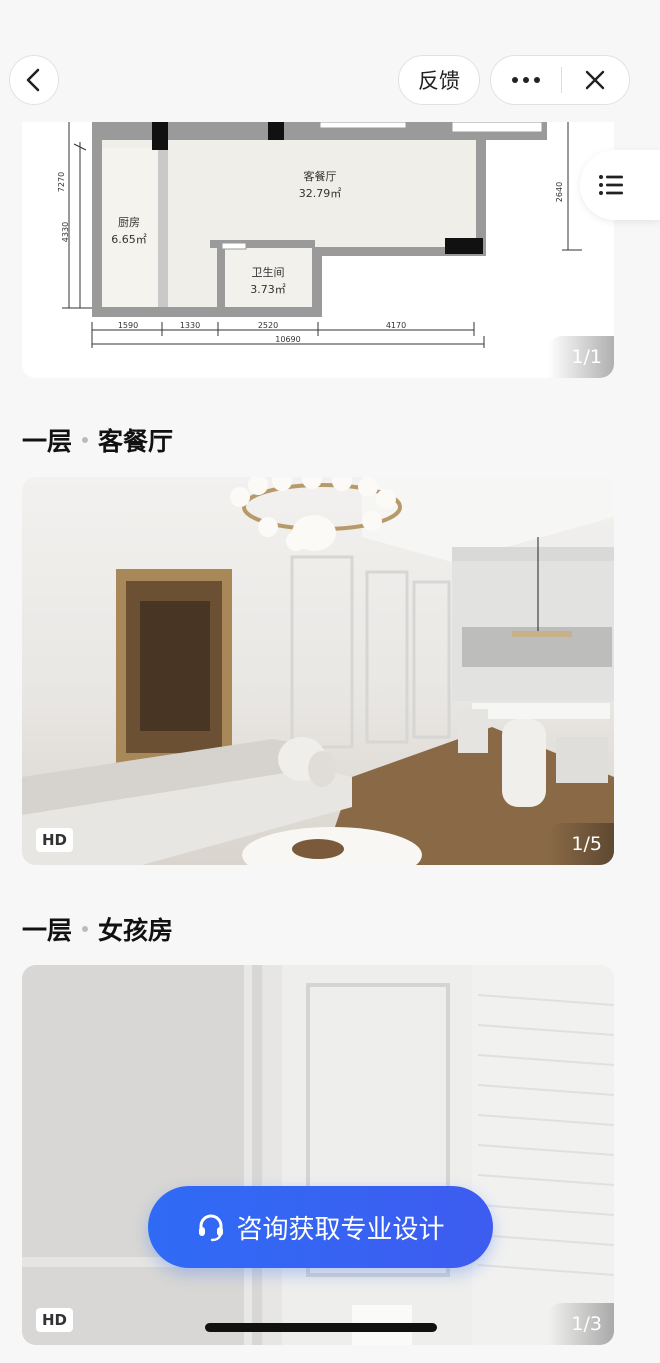 This screenshot has height=1363, width=660. I want to click on room-label-living: 客餐厅, so click(320, 176).